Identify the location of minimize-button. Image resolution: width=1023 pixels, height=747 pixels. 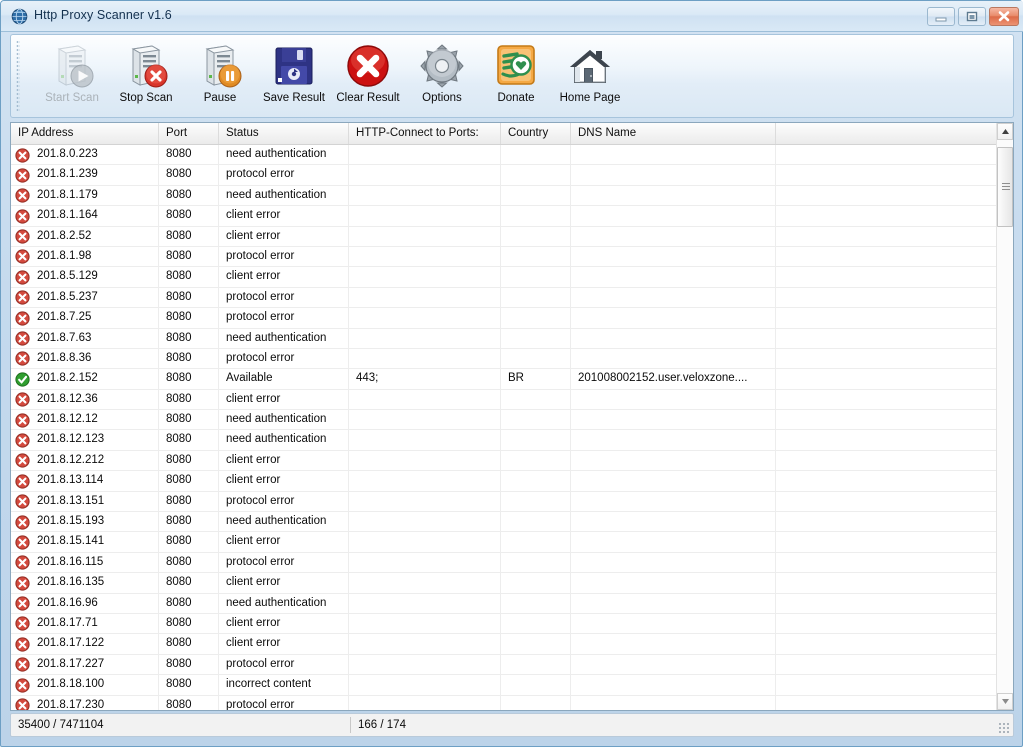
(941, 16).